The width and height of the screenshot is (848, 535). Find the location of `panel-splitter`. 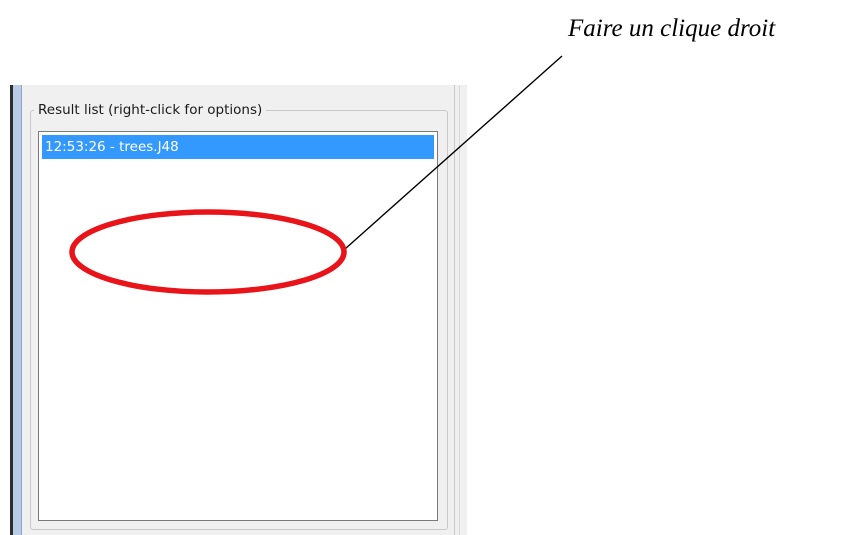

panel-splitter is located at coordinates (460, 310).